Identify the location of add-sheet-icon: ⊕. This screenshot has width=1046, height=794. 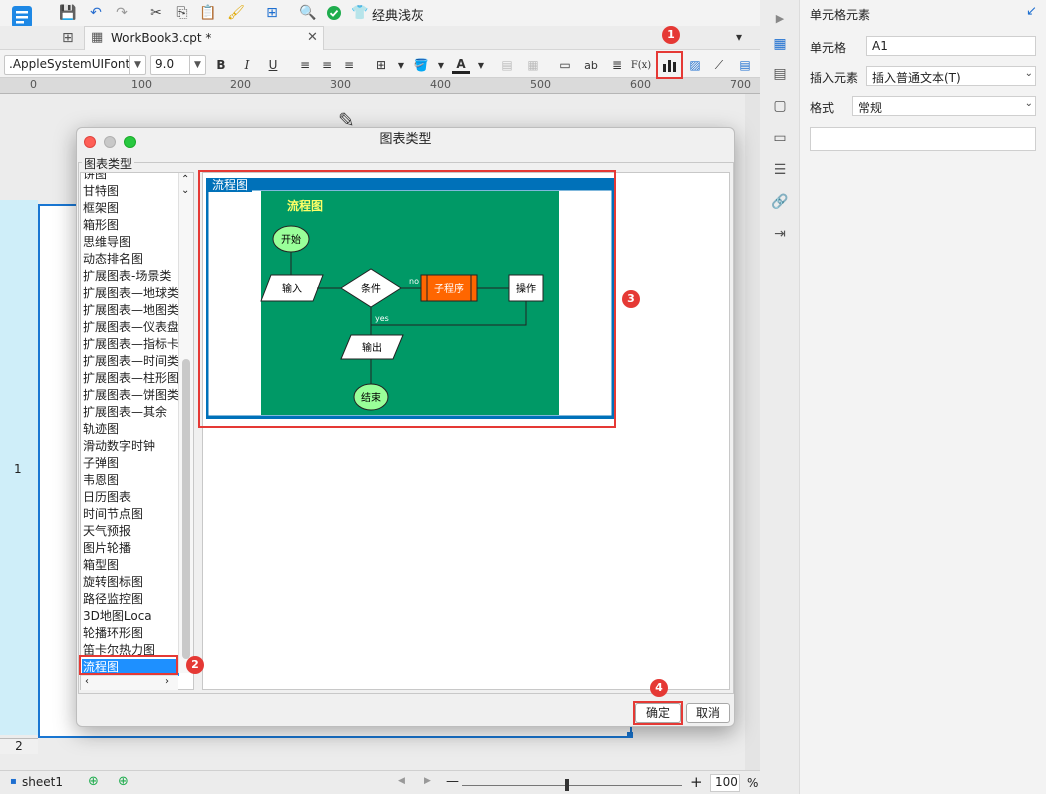
(93, 781).